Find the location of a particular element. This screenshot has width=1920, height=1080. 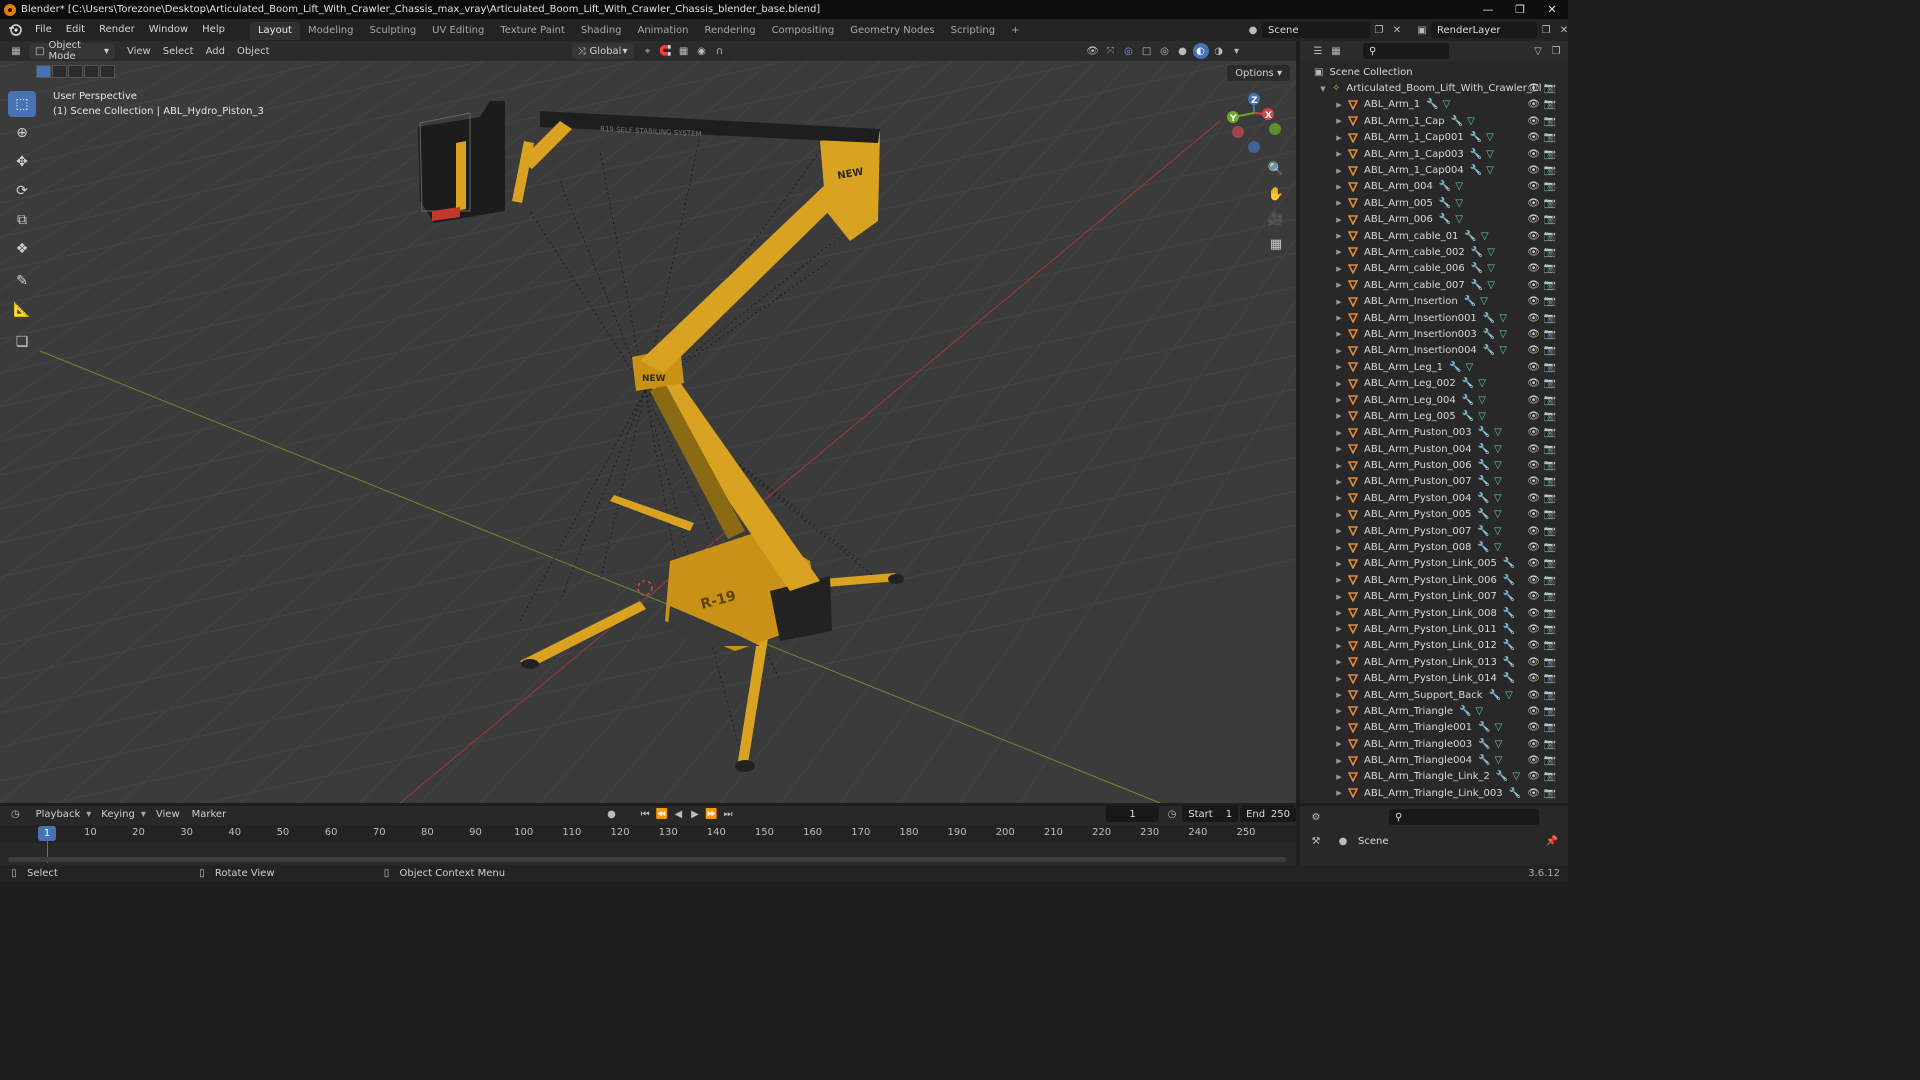

outliner-object-row: ▶ ABL_Arm_Puston_004 🔧 ▽ 👁 📷 is located at coordinates (1434, 449).